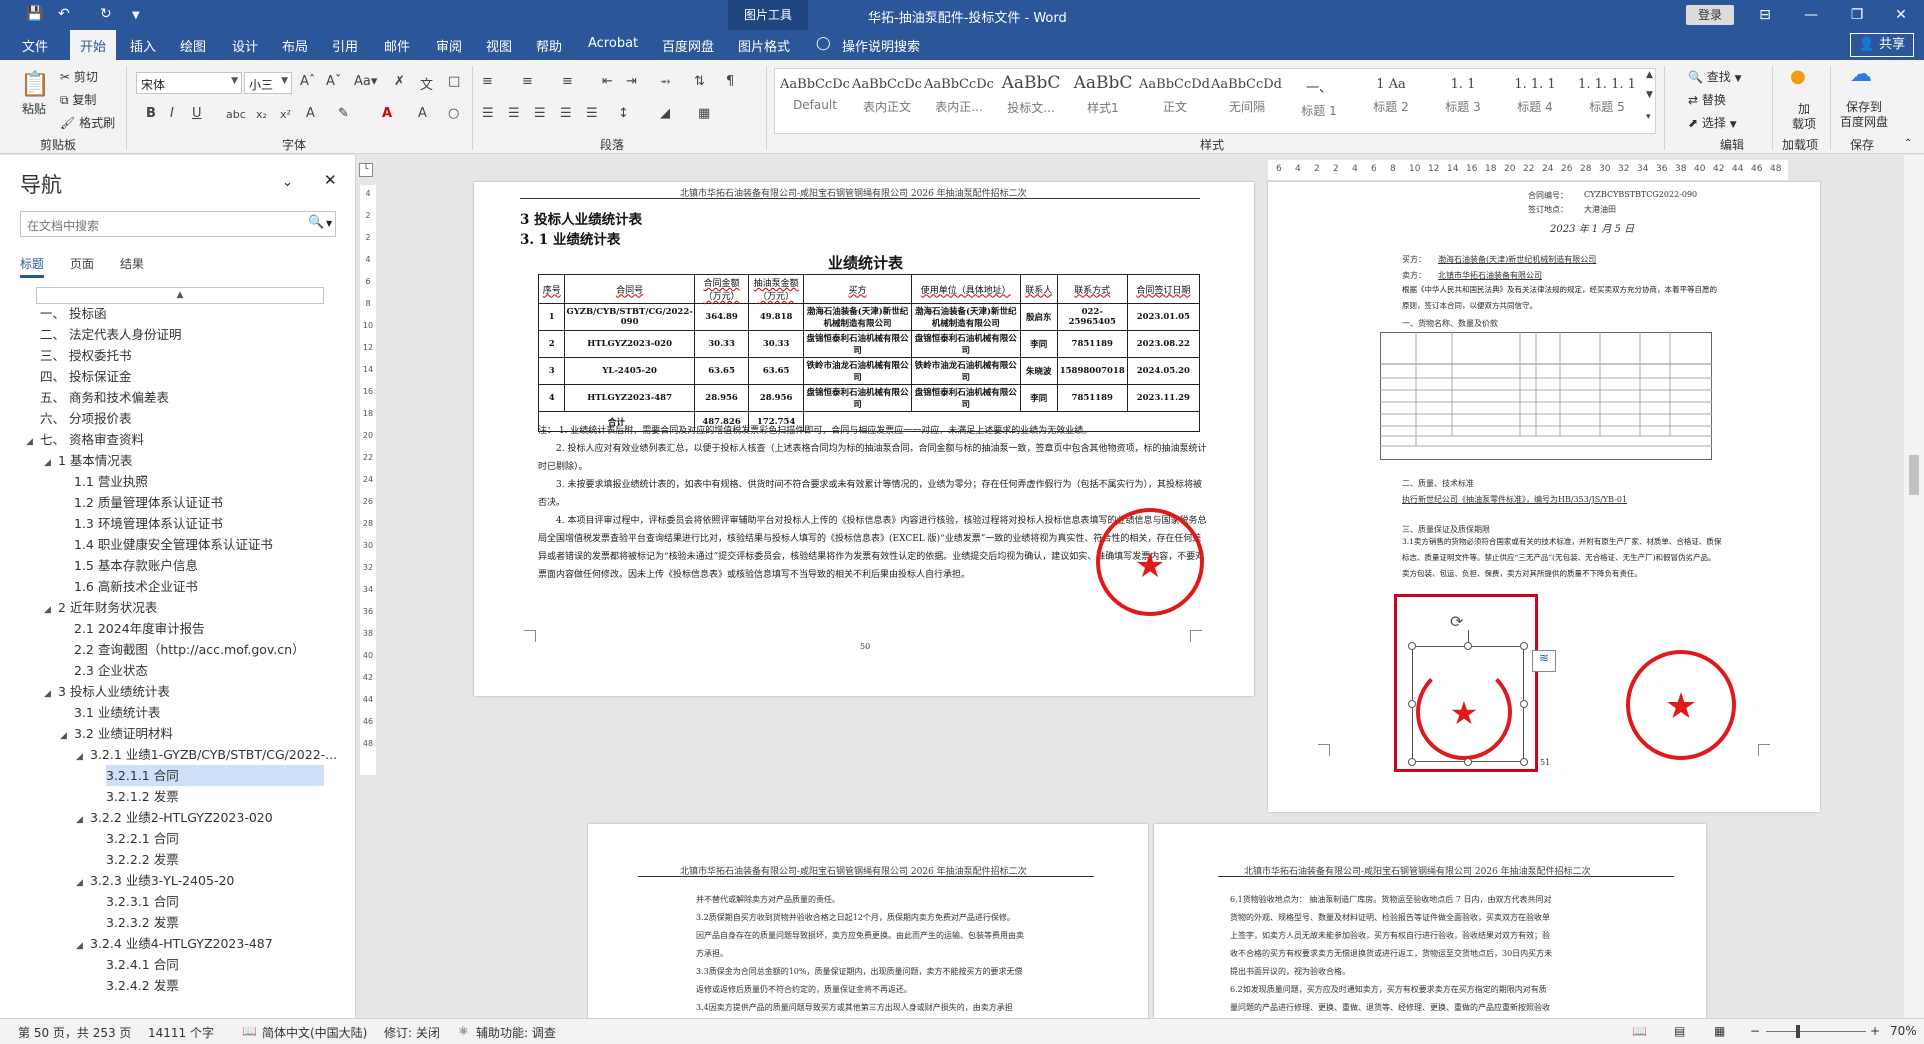 The height and width of the screenshot is (1044, 1924). I want to click on nav-heading-item: 2.2 查询截图（http://acc.mof.gov.cn）, so click(189, 649).